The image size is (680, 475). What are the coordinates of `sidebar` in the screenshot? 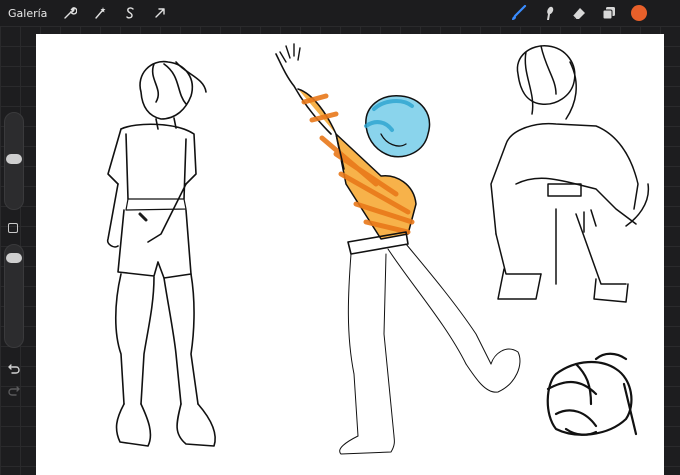 It's located at (14, 257).